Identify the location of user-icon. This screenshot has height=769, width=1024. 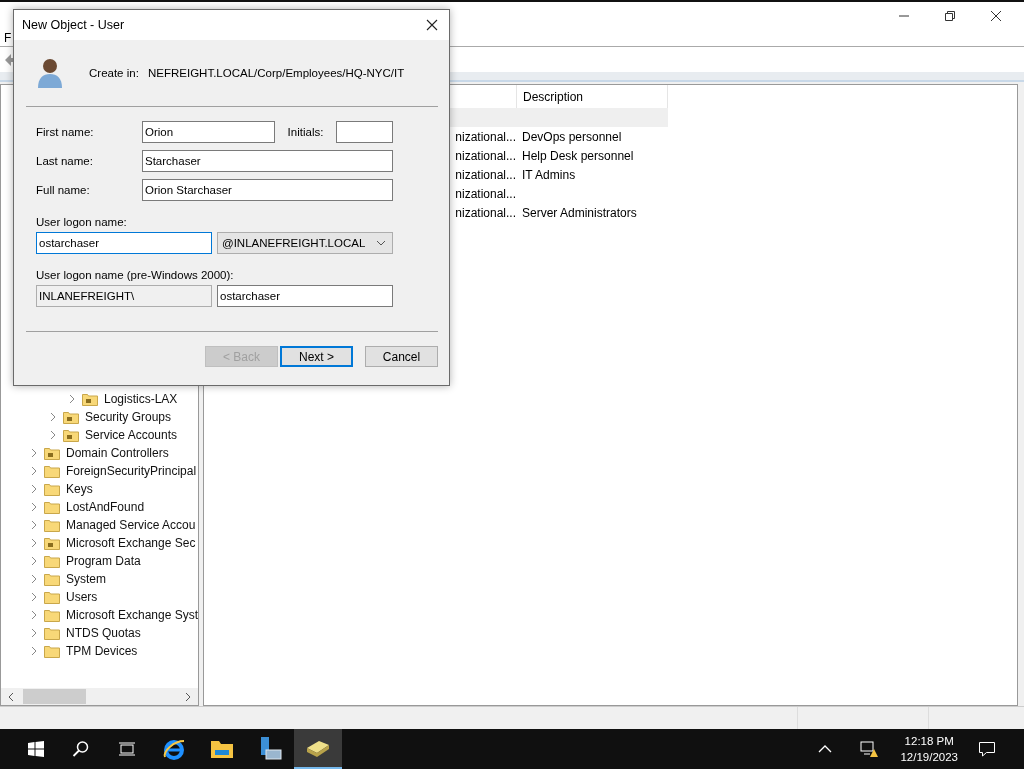
(50, 73).